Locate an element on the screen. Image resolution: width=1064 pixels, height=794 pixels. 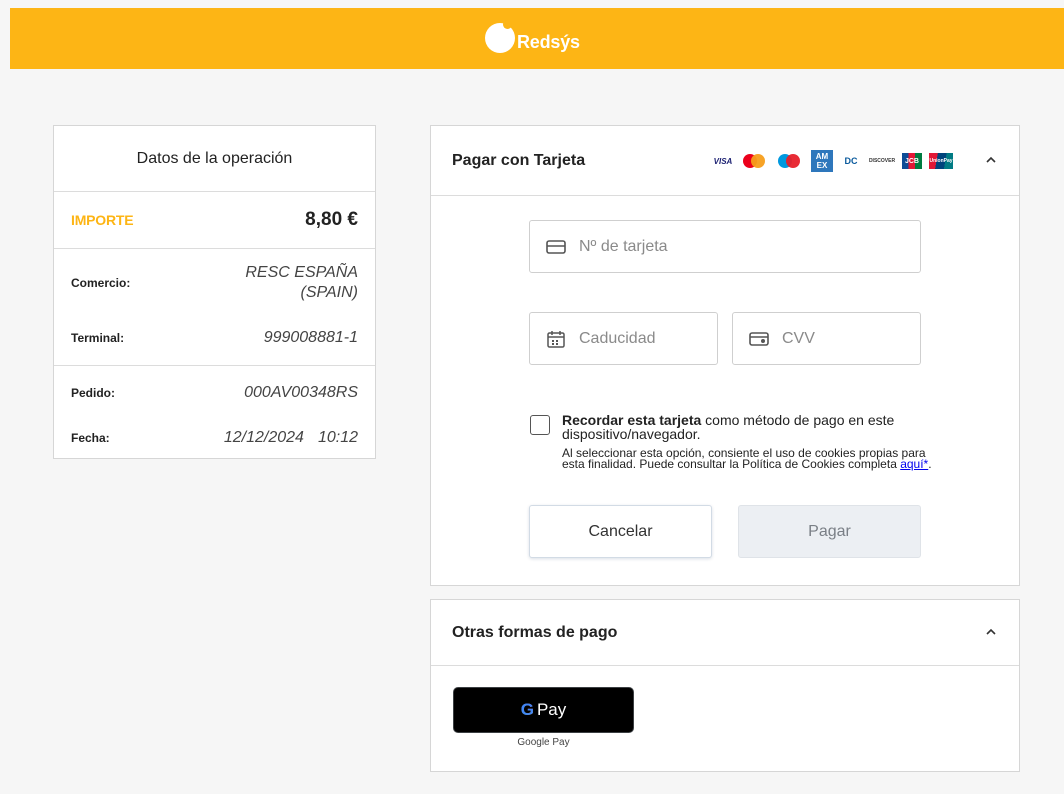
pedido-row: Pedido: 000AV00348RS is located at coordinates (214, 393).